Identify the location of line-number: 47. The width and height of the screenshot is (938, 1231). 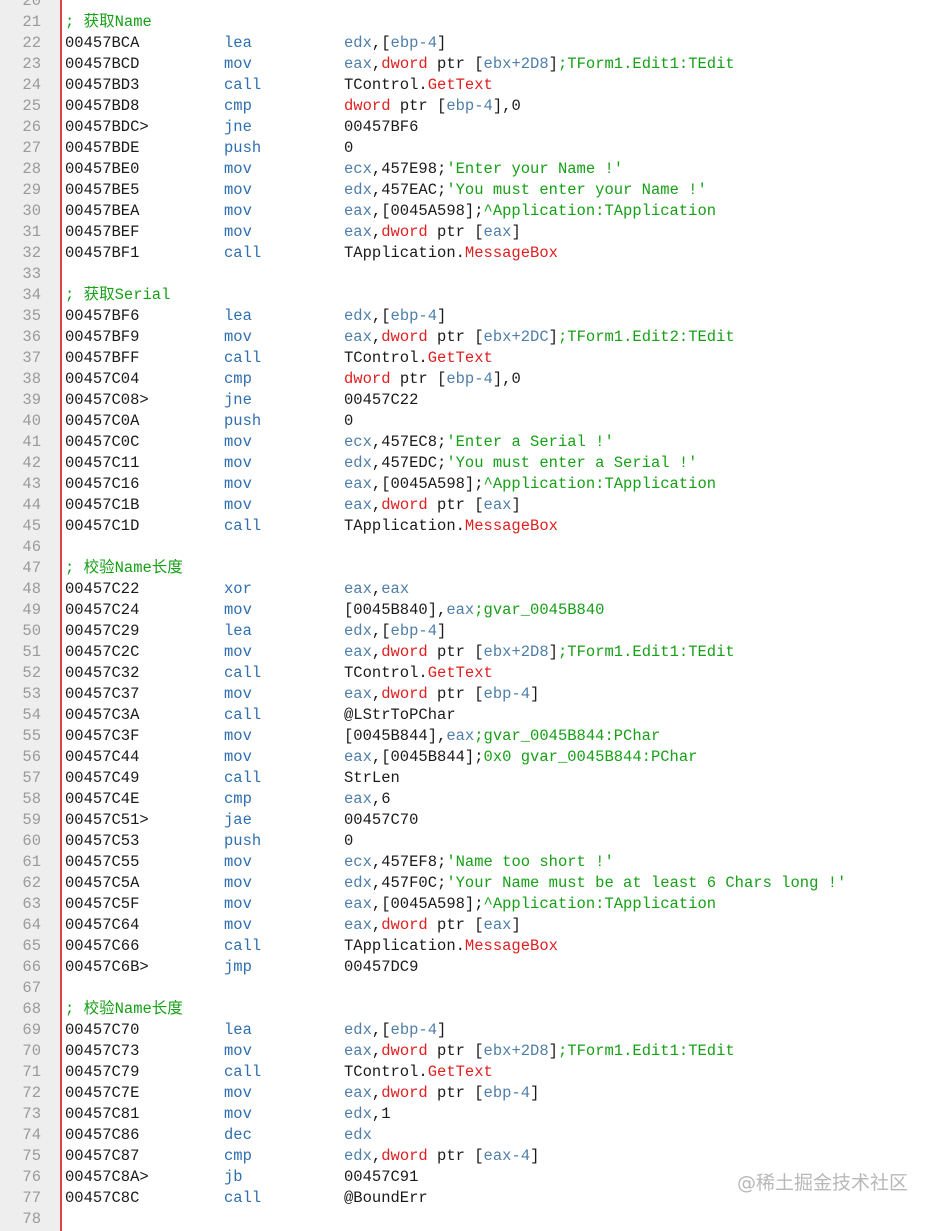
(31, 568).